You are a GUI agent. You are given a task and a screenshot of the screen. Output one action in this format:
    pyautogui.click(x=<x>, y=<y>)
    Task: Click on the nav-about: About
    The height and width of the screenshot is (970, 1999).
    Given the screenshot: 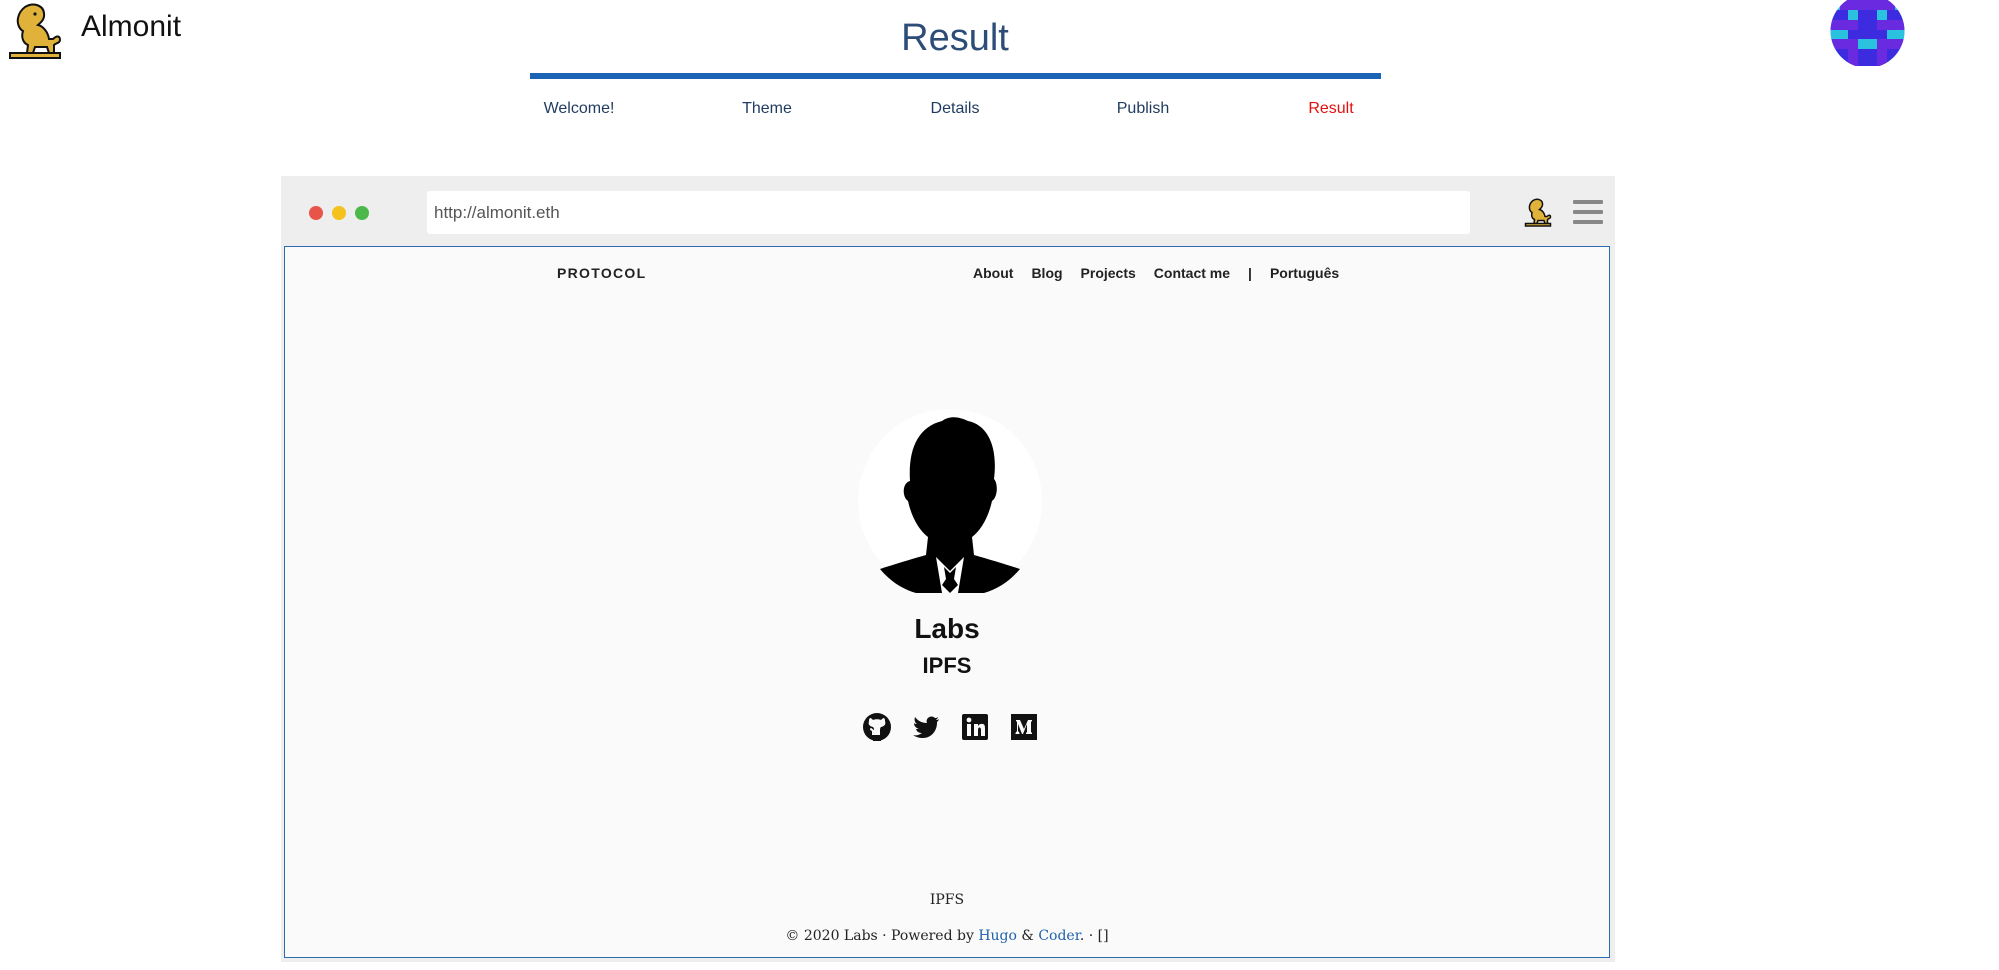 What is the action you would take?
    pyautogui.click(x=993, y=273)
    